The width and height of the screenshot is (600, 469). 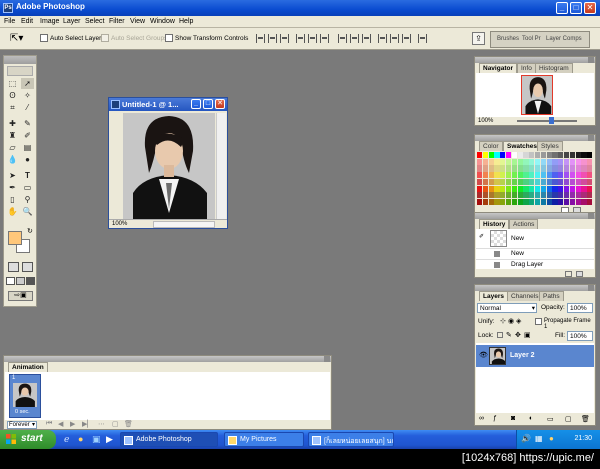 I want to click on zoom-tool-icon: 🔍, so click(x=27, y=211).